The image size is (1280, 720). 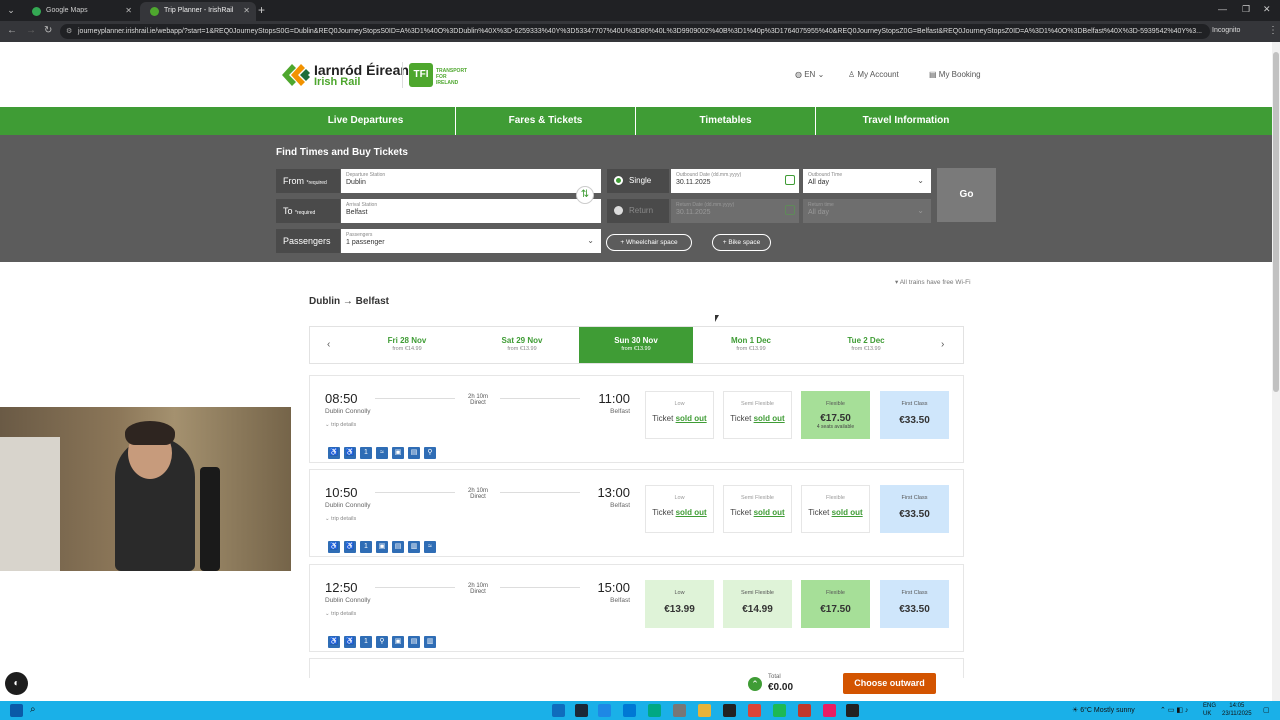 What do you see at coordinates (835, 415) in the screenshot?
I see `fare-flexible: Flexible €17.50 4 seats available` at bounding box center [835, 415].